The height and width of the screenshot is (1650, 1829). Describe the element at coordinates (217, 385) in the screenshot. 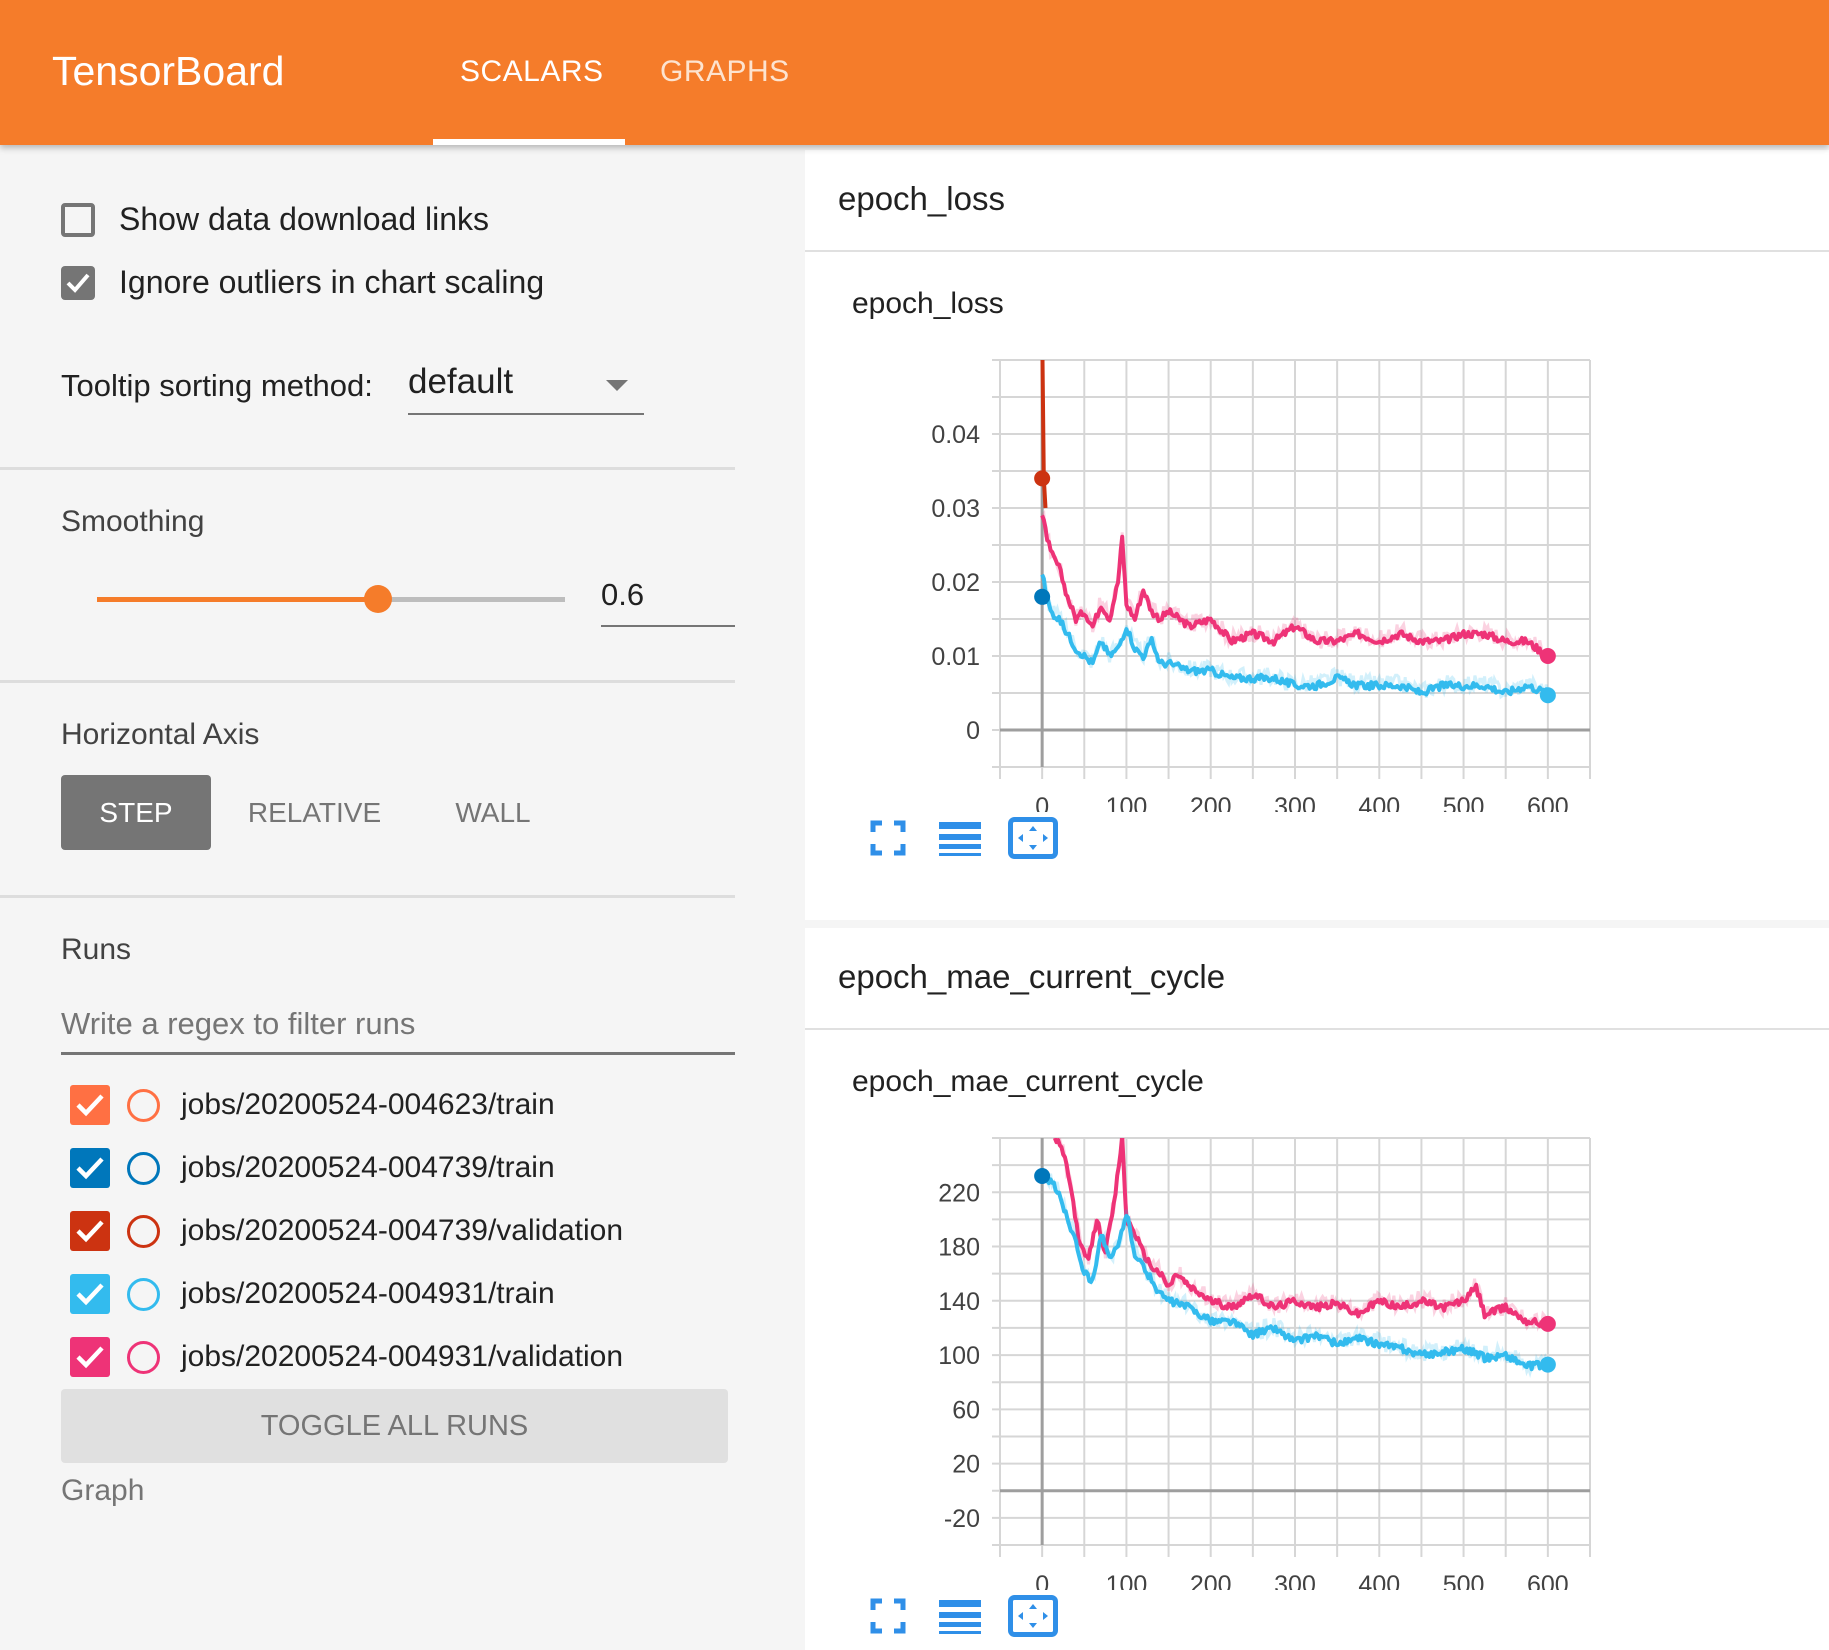

I see `tooltip-sorting-label: Tooltip sorting method:` at that location.